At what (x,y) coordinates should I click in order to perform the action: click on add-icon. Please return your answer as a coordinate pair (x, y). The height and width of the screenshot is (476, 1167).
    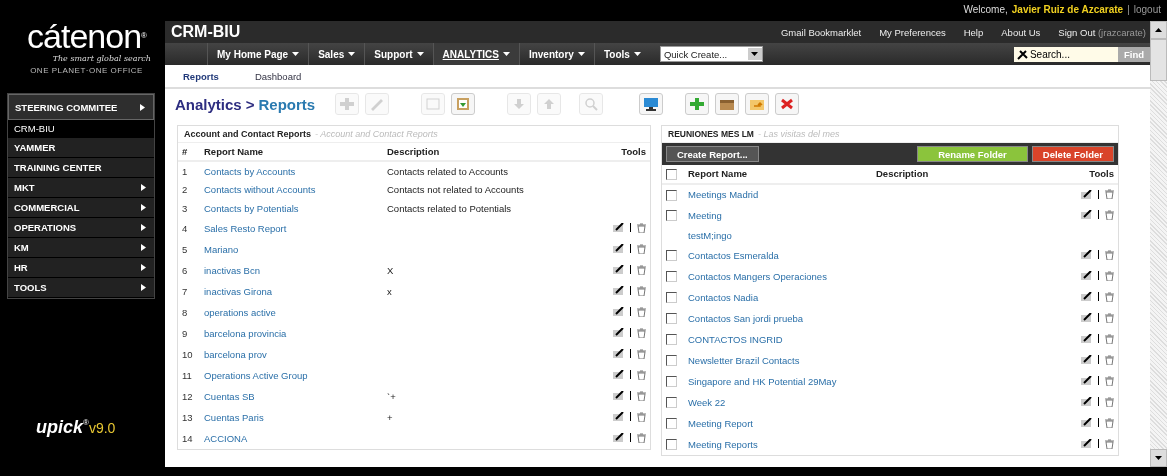
    Looking at the image, I should click on (697, 104).